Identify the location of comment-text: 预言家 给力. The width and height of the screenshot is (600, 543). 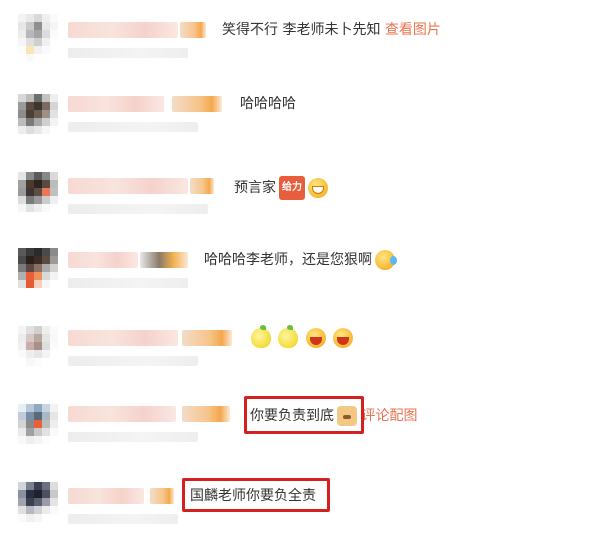
(281, 188).